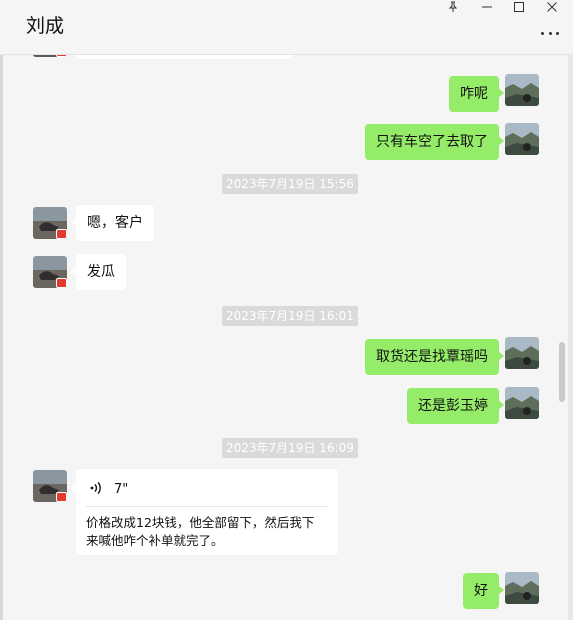 The height and width of the screenshot is (620, 573). I want to click on scrollbar, so click(562, 372).